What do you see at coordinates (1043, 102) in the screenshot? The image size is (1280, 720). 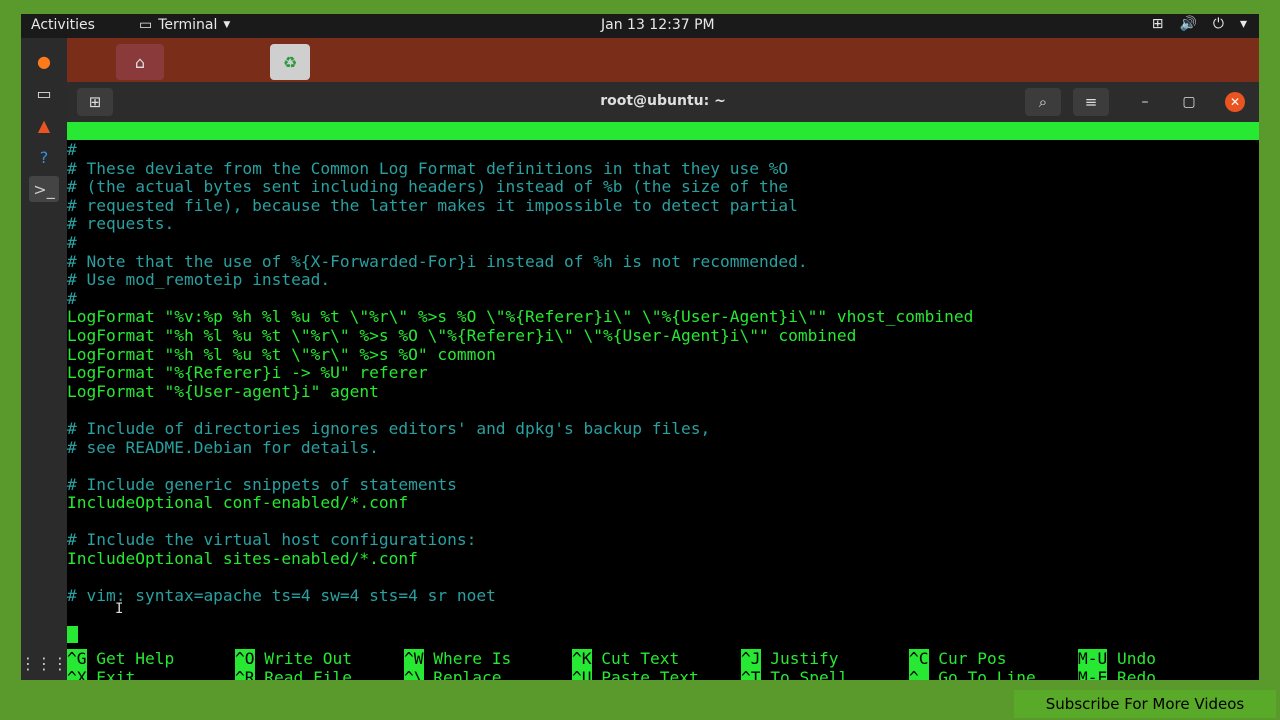 I see `search-icon: ⌕` at bounding box center [1043, 102].